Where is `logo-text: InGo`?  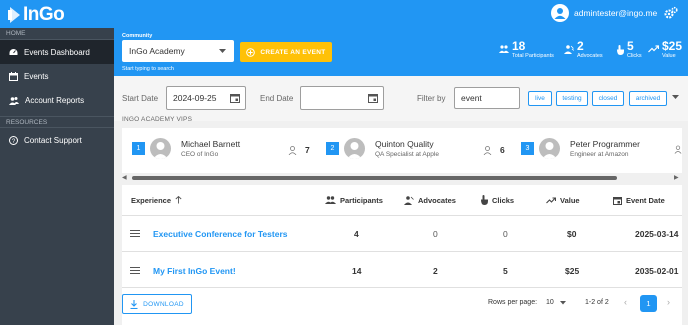 logo-text: InGo is located at coordinates (44, 14).